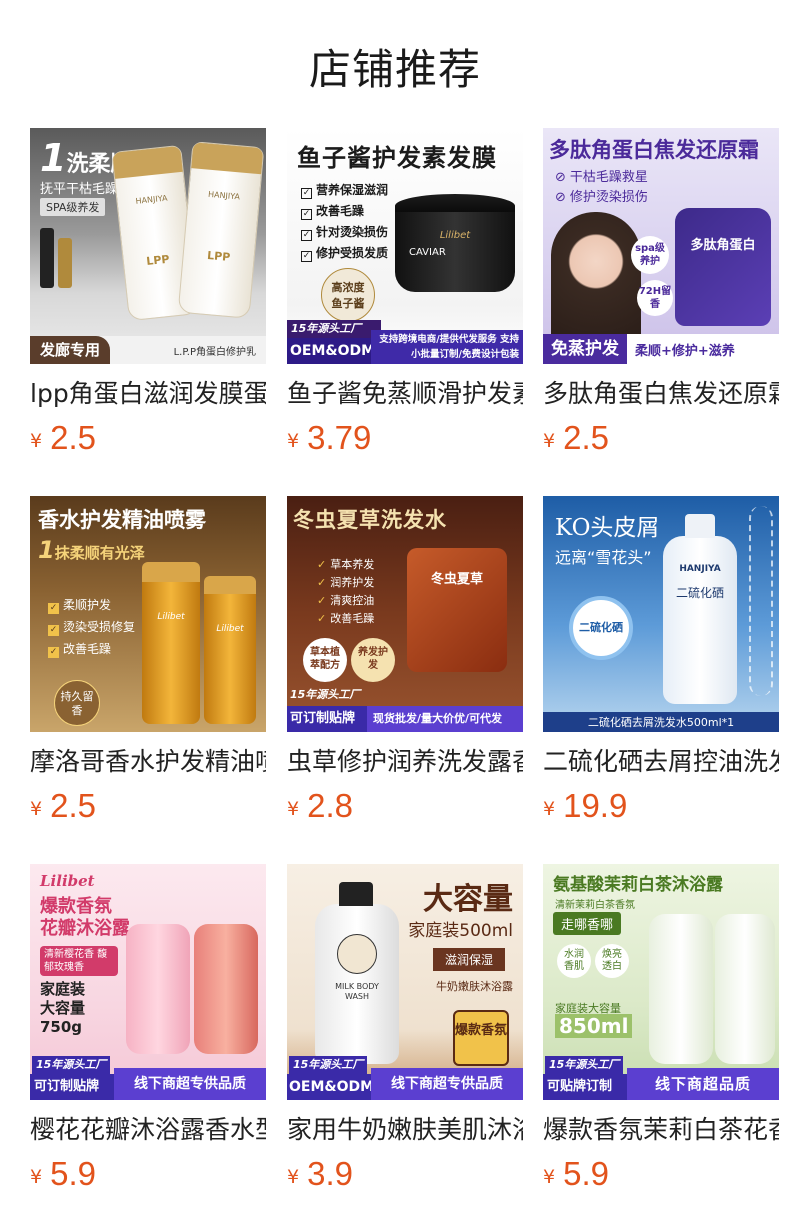 Image resolution: width=790 pixels, height=1232 pixels. Describe the element at coordinates (148, 350) in the screenshot. I see `thumb-footer: 发廊专用 L.P.P角蛋白修护乳` at that location.